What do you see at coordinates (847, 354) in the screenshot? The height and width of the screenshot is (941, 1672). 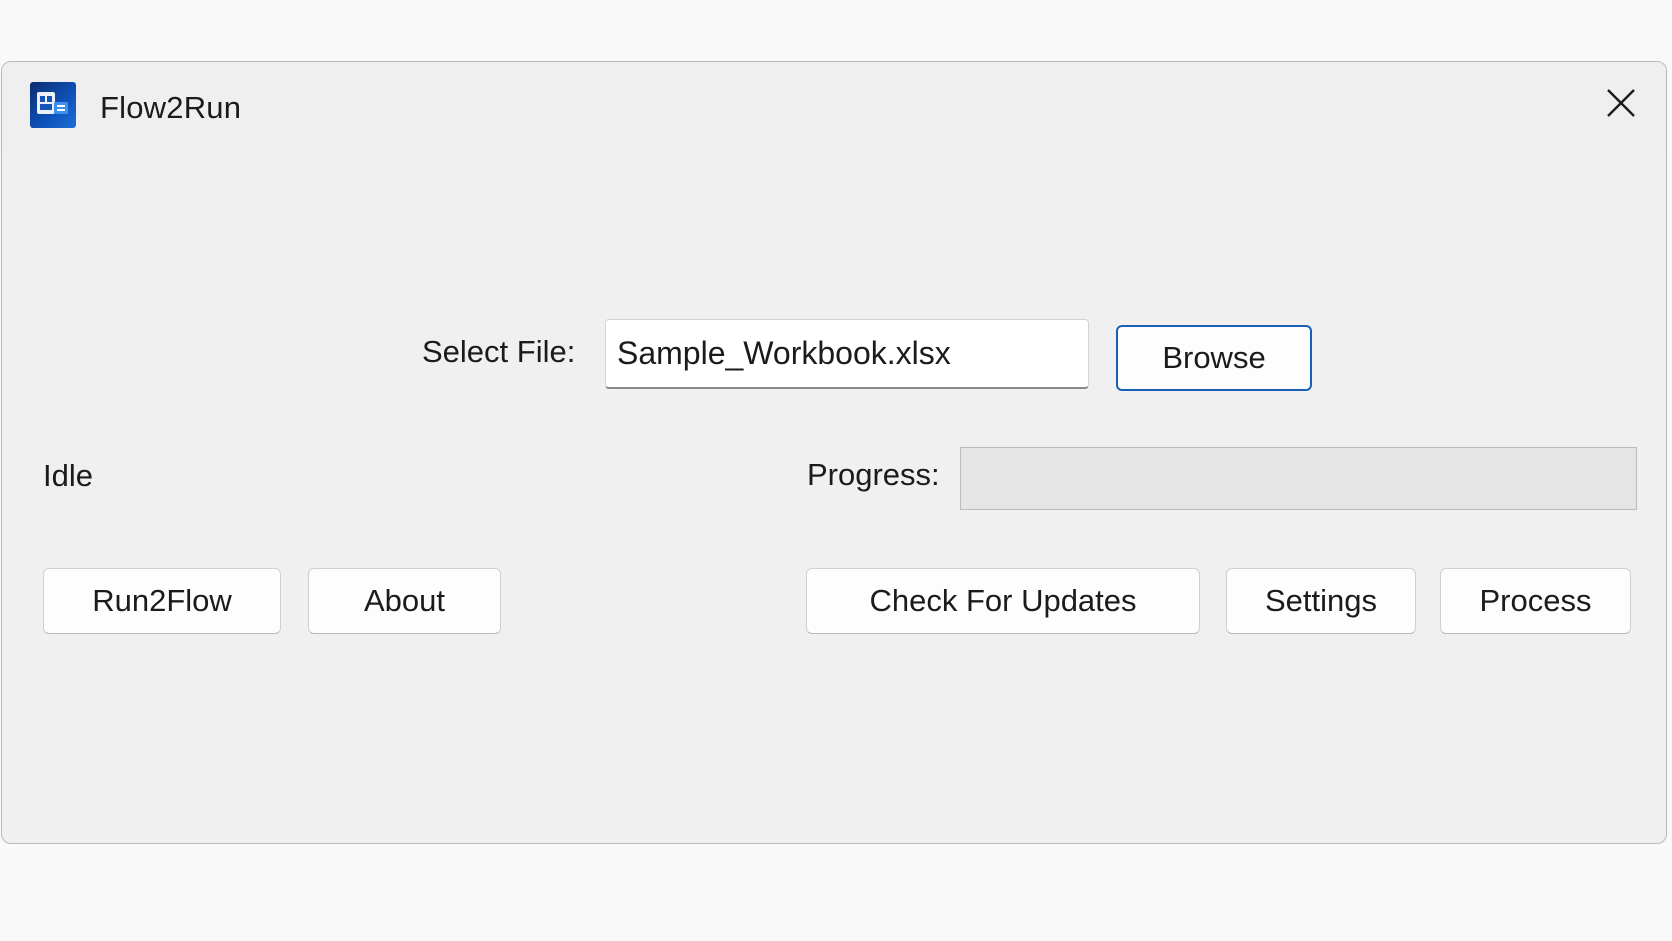 I see `file-path-input` at bounding box center [847, 354].